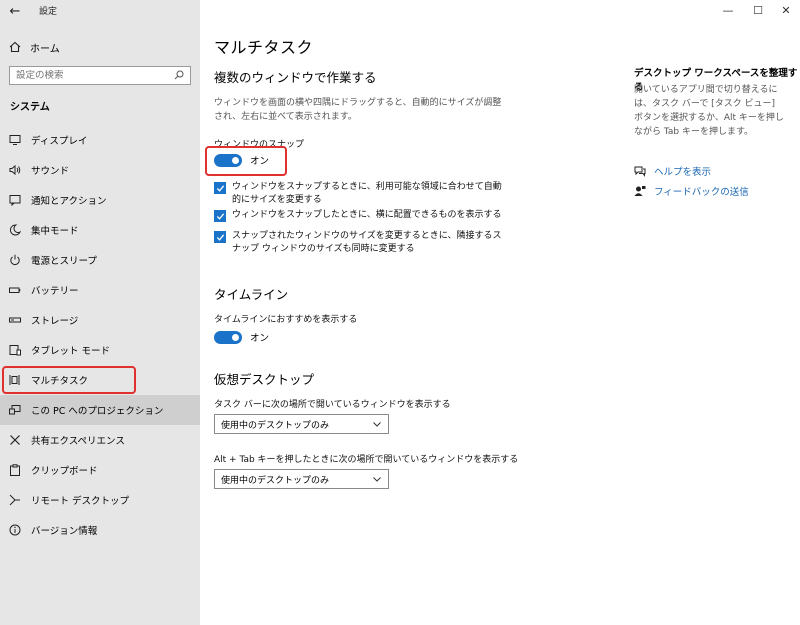 The image size is (800, 625). I want to click on sidebar-item-label: 共有エクスペリエンス, so click(78, 441).